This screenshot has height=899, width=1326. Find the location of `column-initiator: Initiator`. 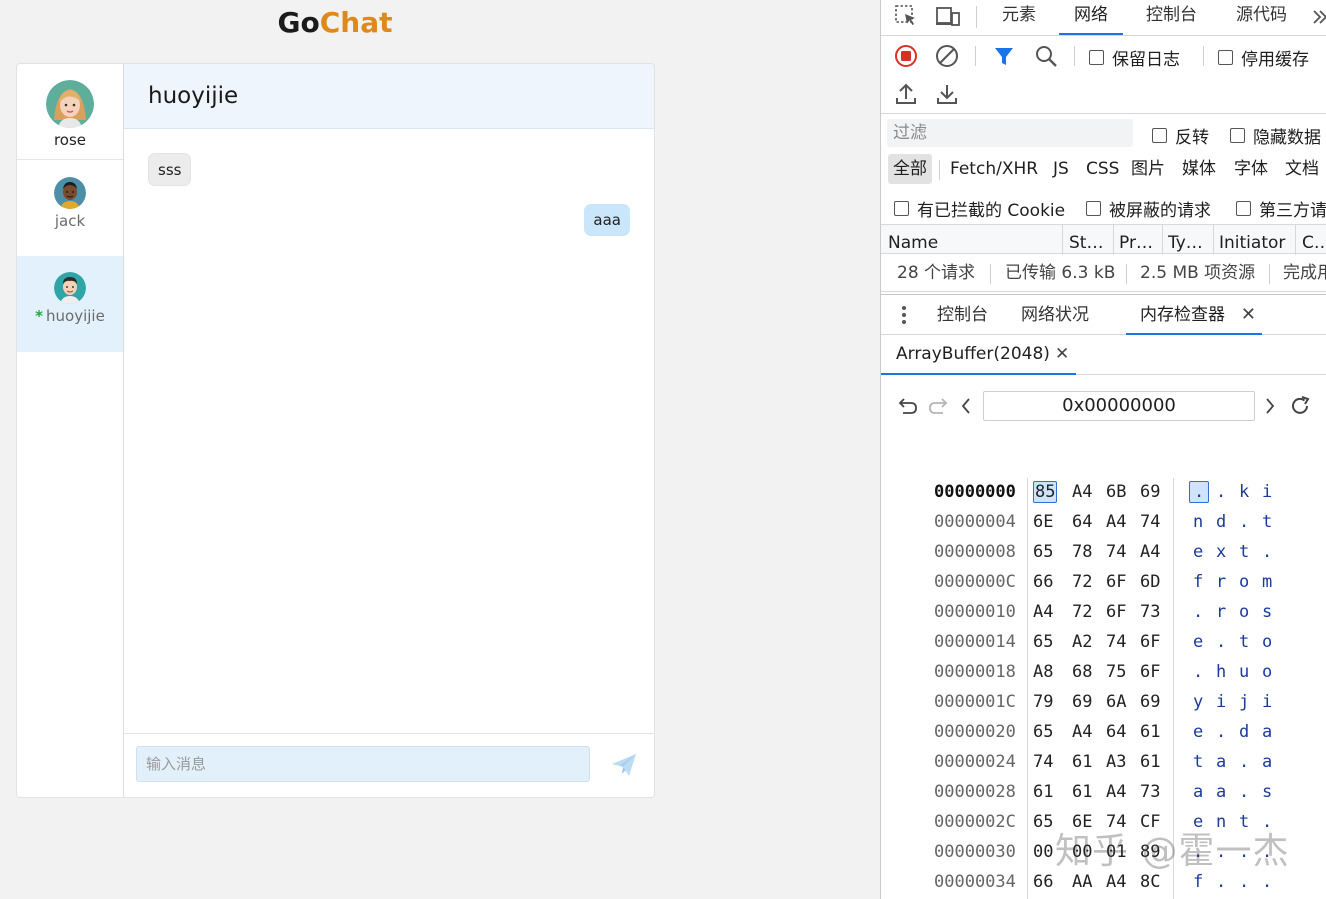

column-initiator: Initiator is located at coordinates (1259, 240).